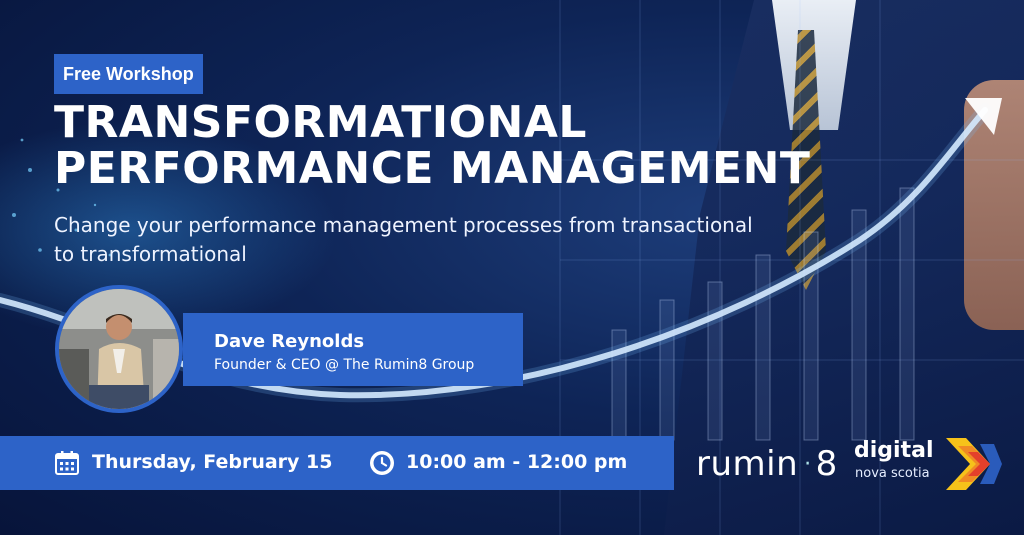 This screenshot has height=535, width=1024. I want to click on title-line-2: PERFORMANCE MANAGEMENT, so click(432, 168).